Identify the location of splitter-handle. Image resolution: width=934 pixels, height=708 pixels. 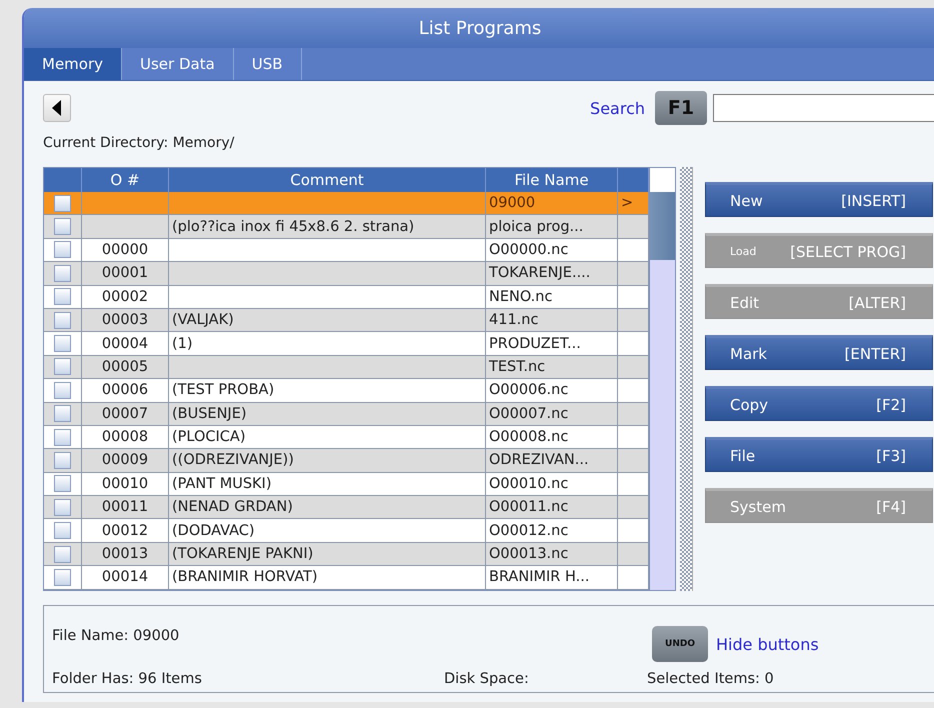
(686, 379).